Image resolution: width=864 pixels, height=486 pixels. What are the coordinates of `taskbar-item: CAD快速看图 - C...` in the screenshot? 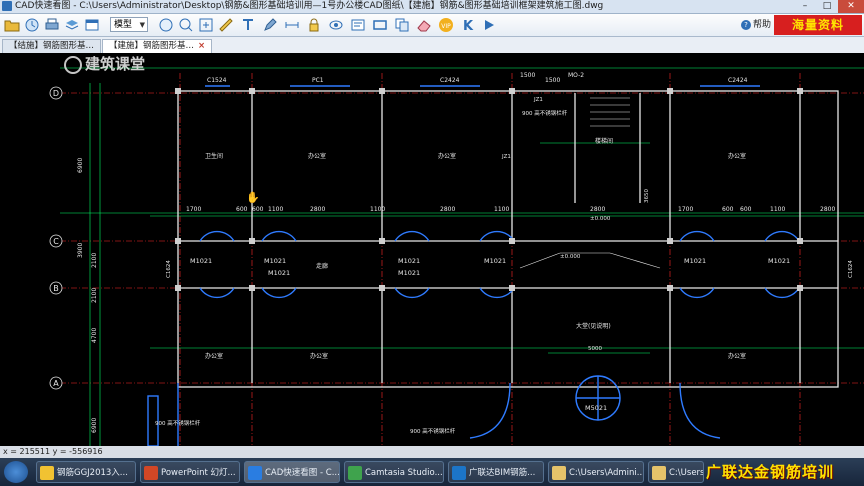 It's located at (292, 472).